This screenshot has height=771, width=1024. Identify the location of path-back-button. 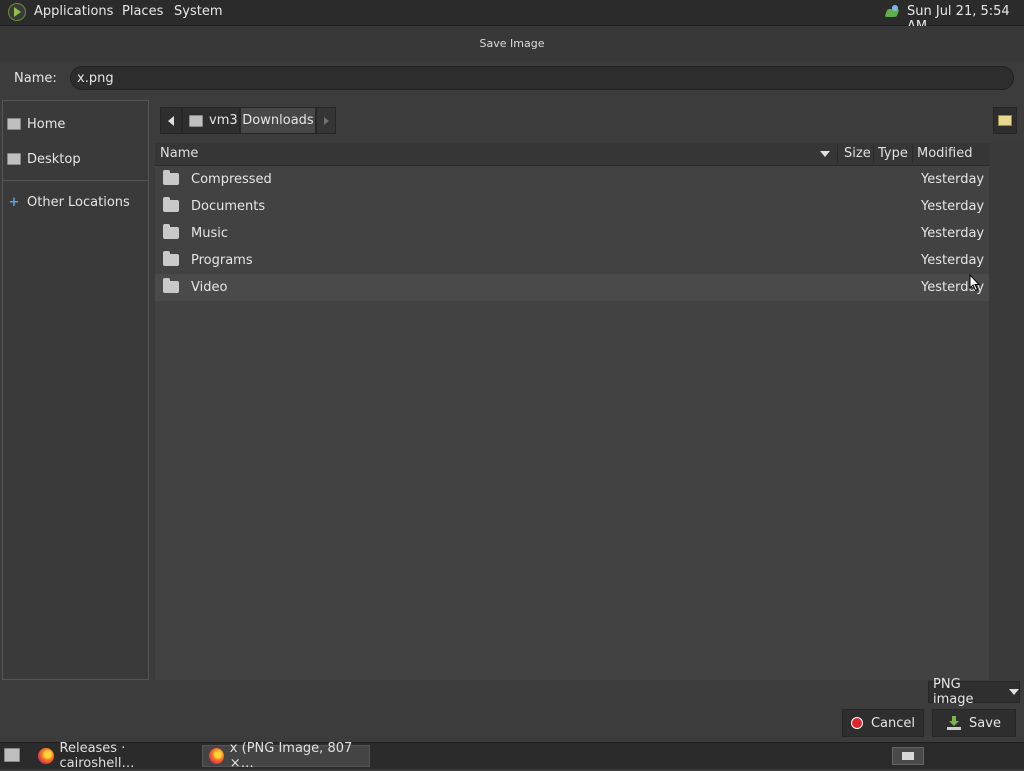
(171, 120).